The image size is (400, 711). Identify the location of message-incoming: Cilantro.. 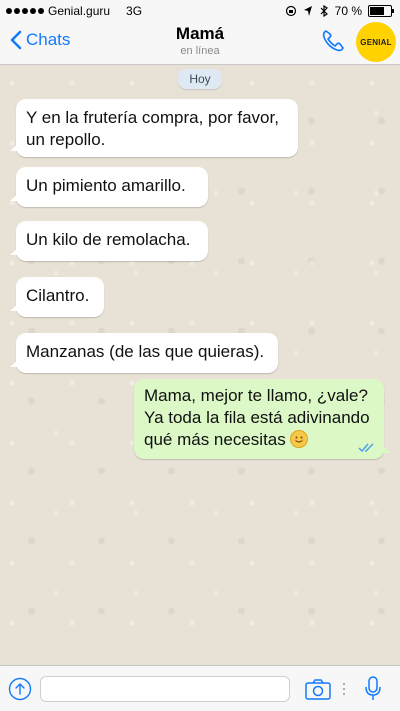
(57, 297).